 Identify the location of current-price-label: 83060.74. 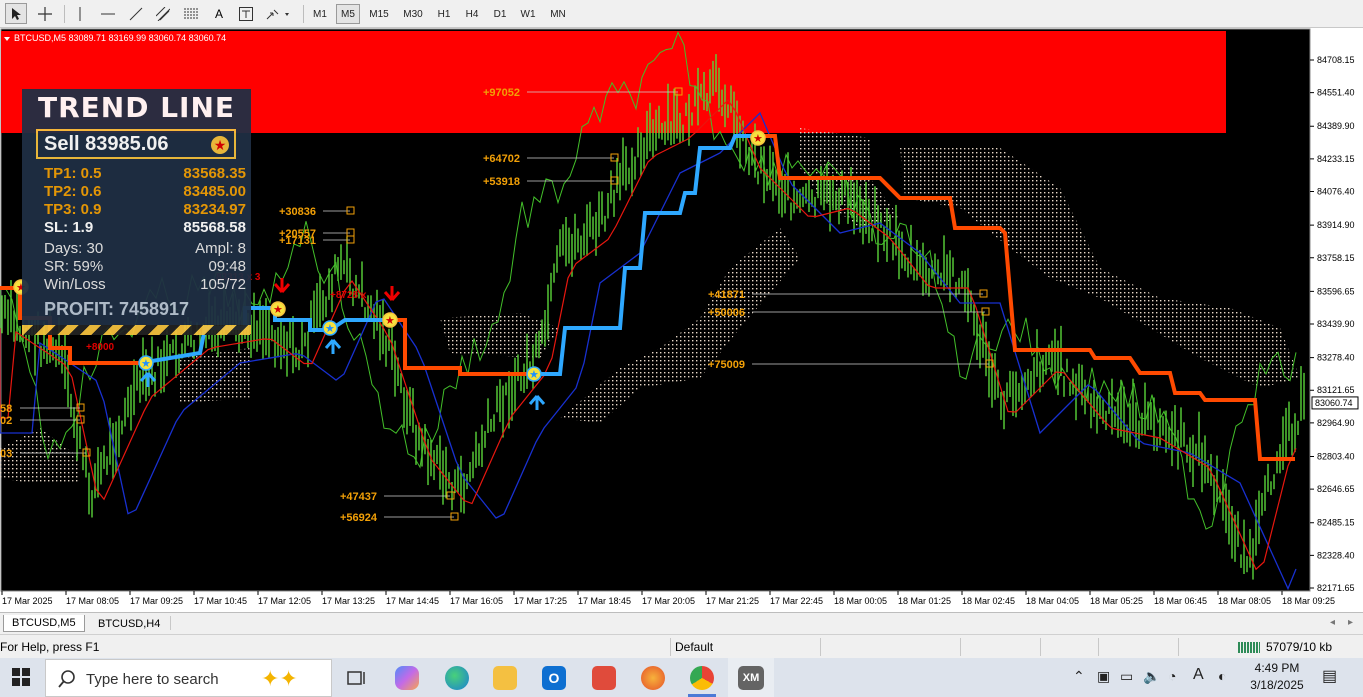
(1334, 403).